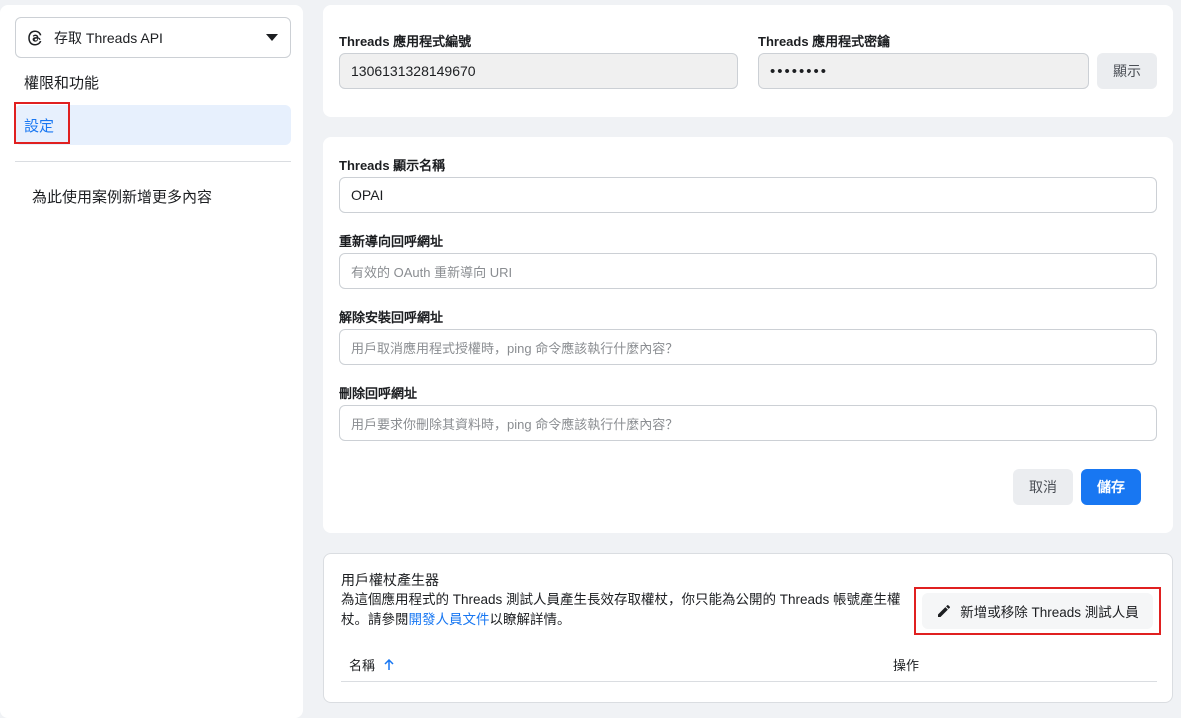 Image resolution: width=1181 pixels, height=718 pixels. Describe the element at coordinates (390, 580) in the screenshot. I see `token-generator-title: 用戶權杖產生器` at that location.